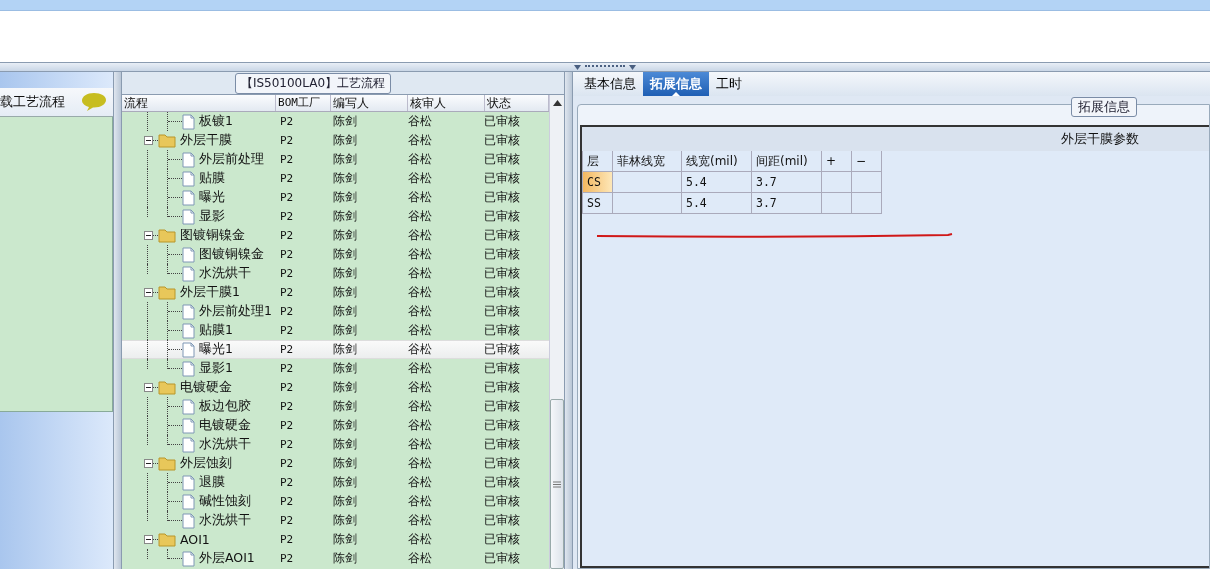 Image resolution: width=1210 pixels, height=569 pixels. I want to click on tree-row: 显影 P2 陈剑 谷松 已审核, so click(335, 216).